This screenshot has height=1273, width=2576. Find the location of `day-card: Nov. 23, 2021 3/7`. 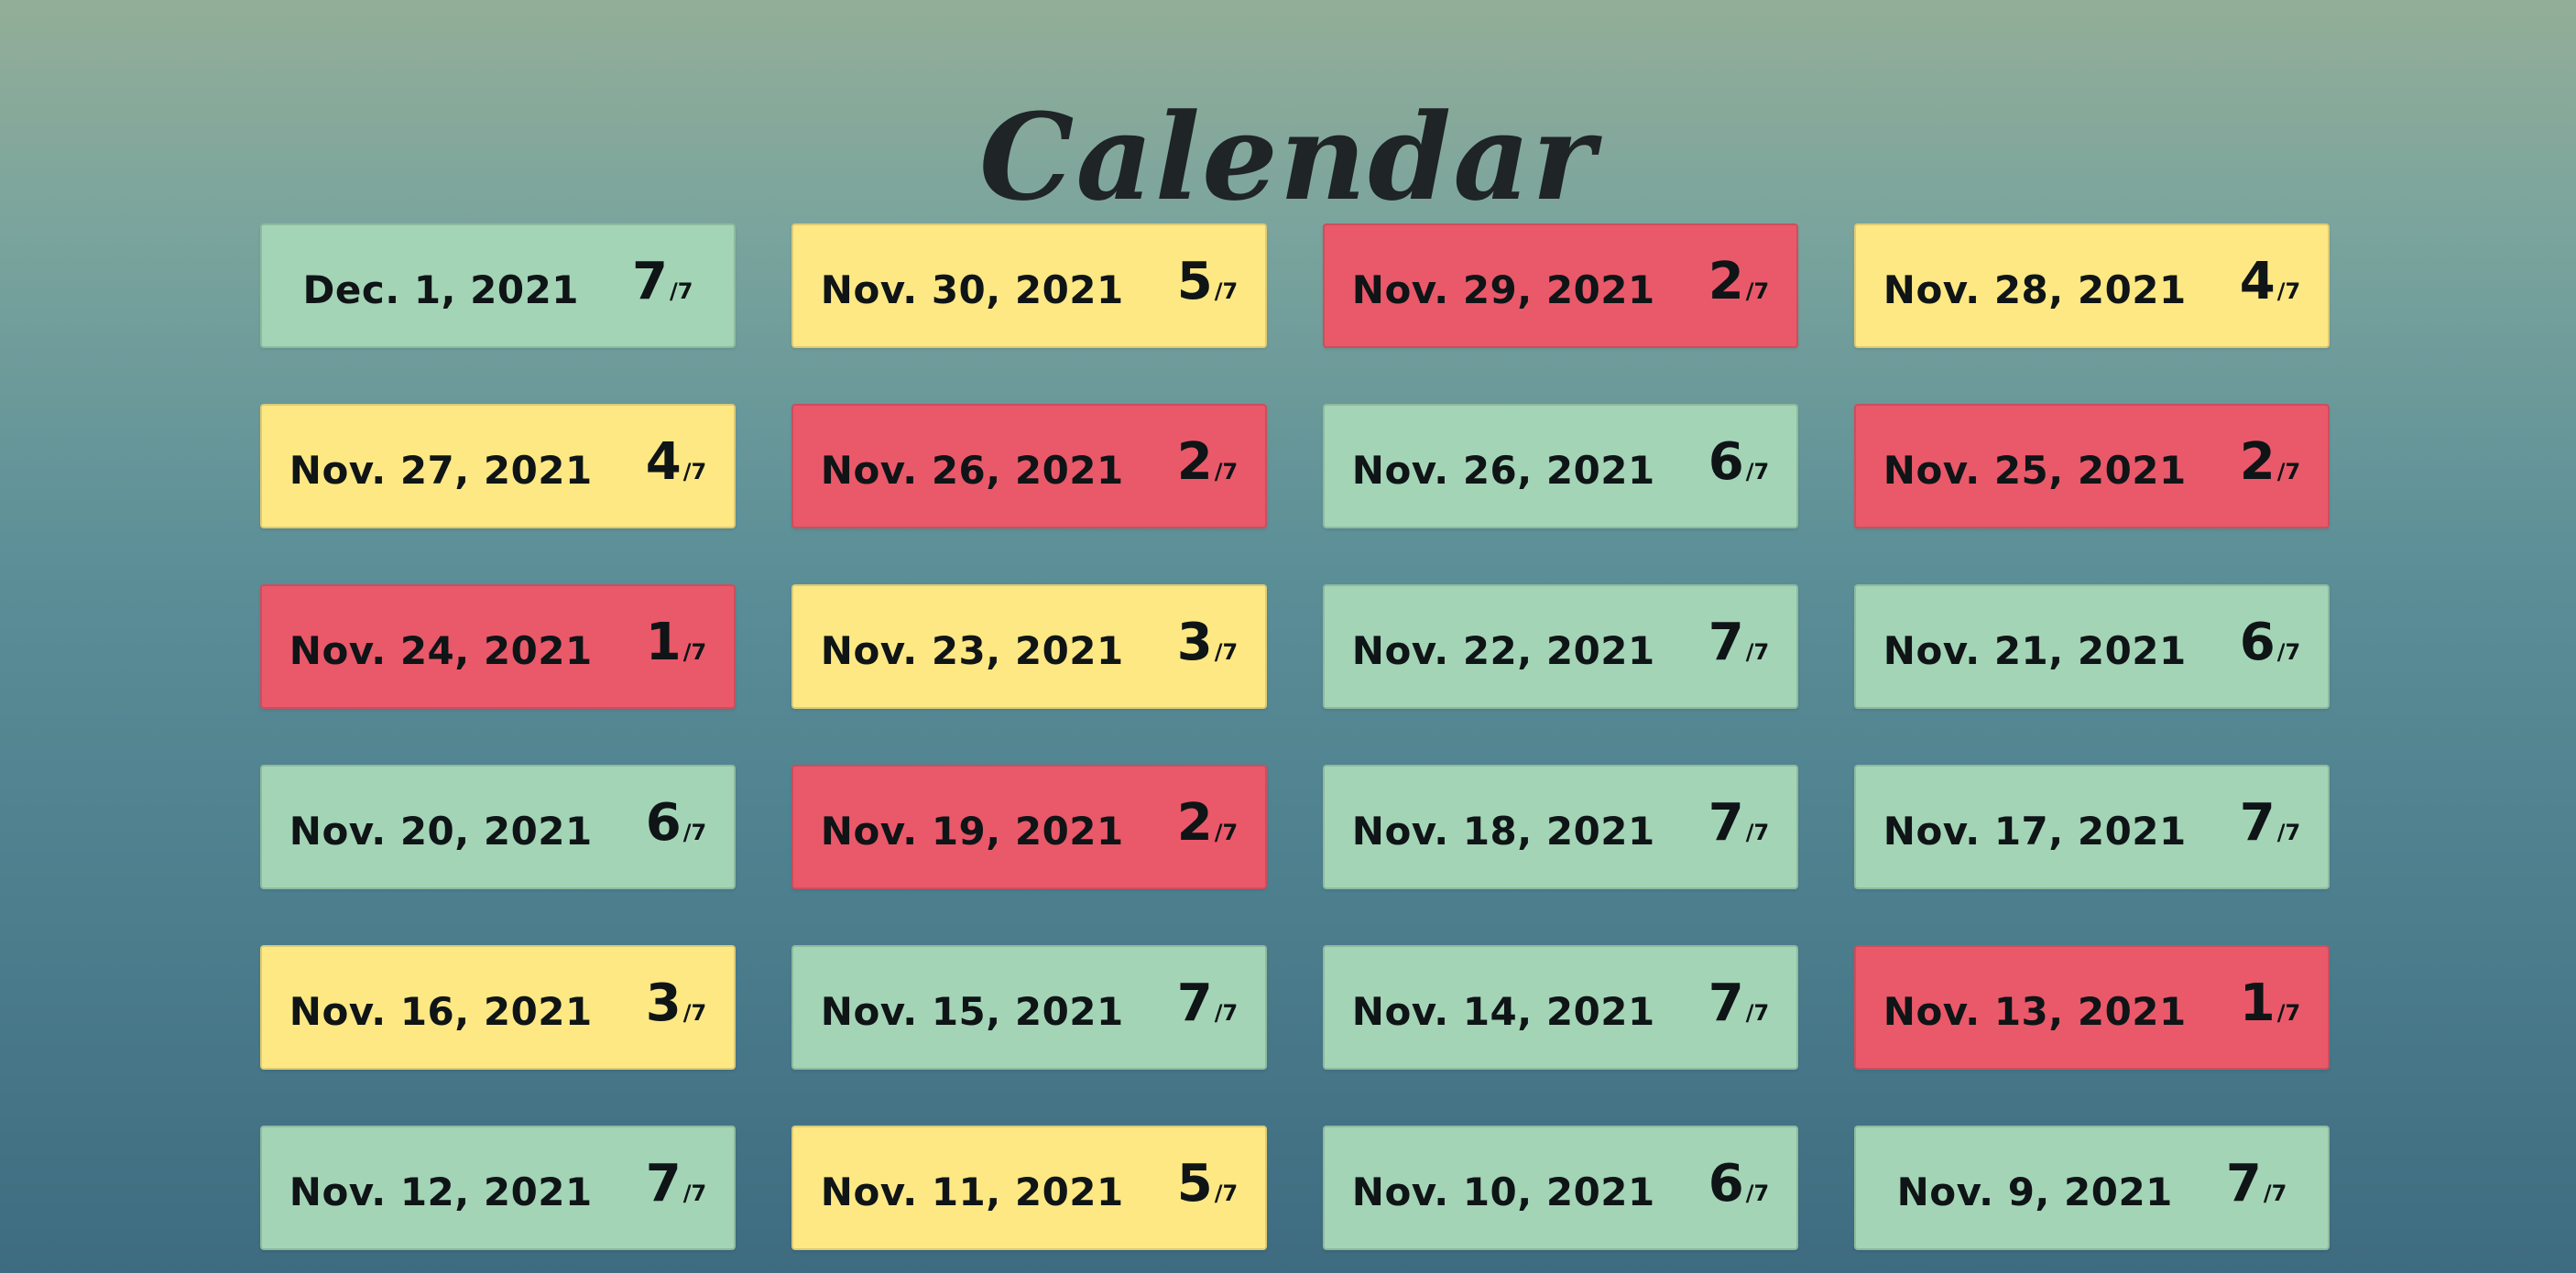

day-card: Nov. 23, 2021 3/7 is located at coordinates (1029, 646).